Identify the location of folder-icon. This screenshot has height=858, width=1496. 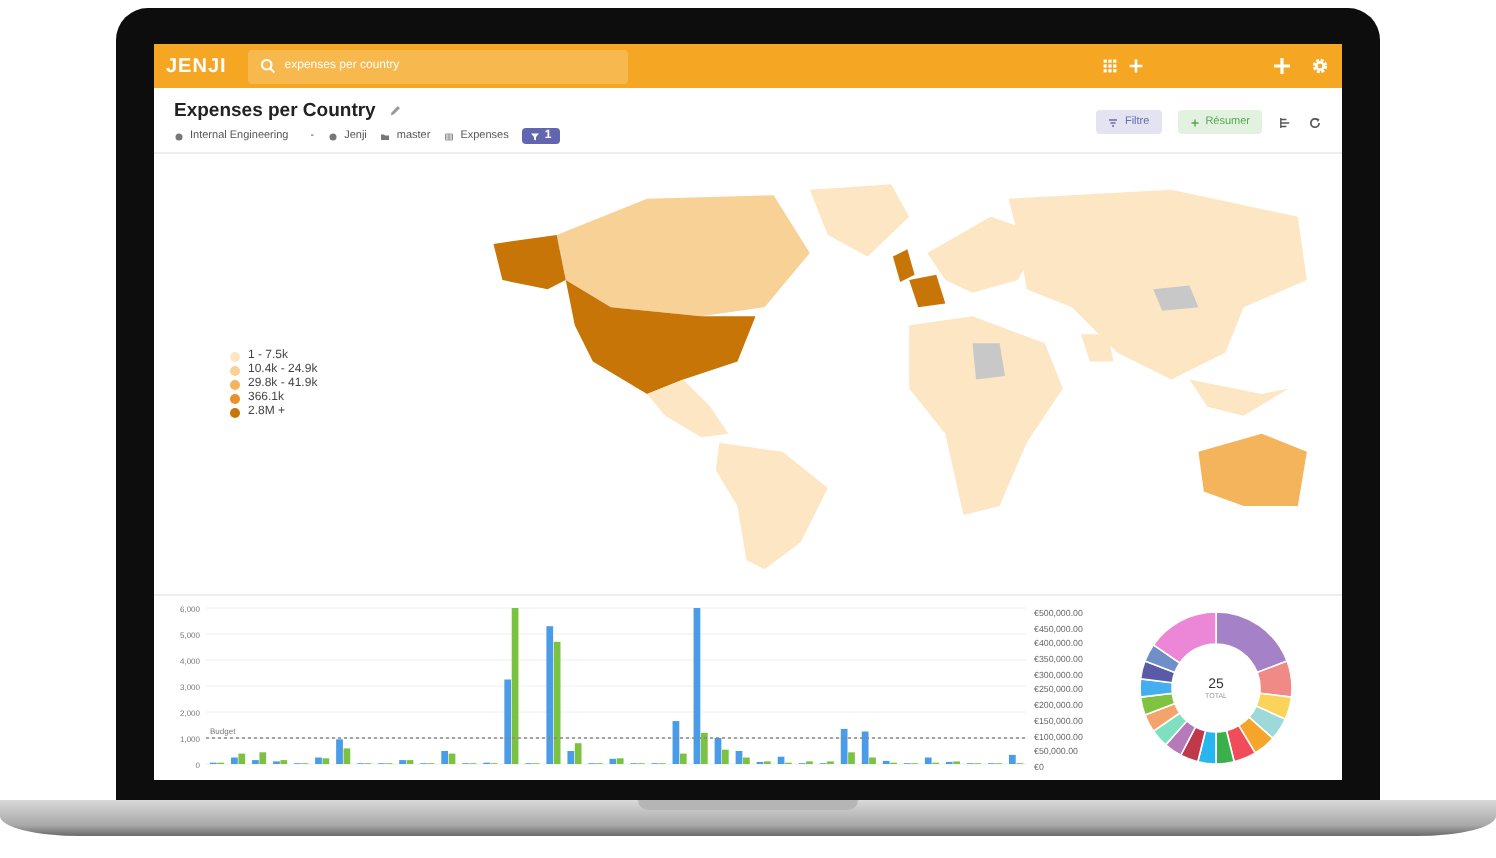
(385, 136).